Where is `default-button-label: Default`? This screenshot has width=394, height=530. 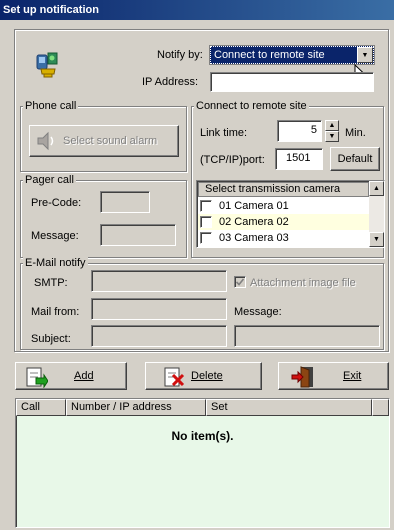 default-button-label: Default is located at coordinates (355, 159).